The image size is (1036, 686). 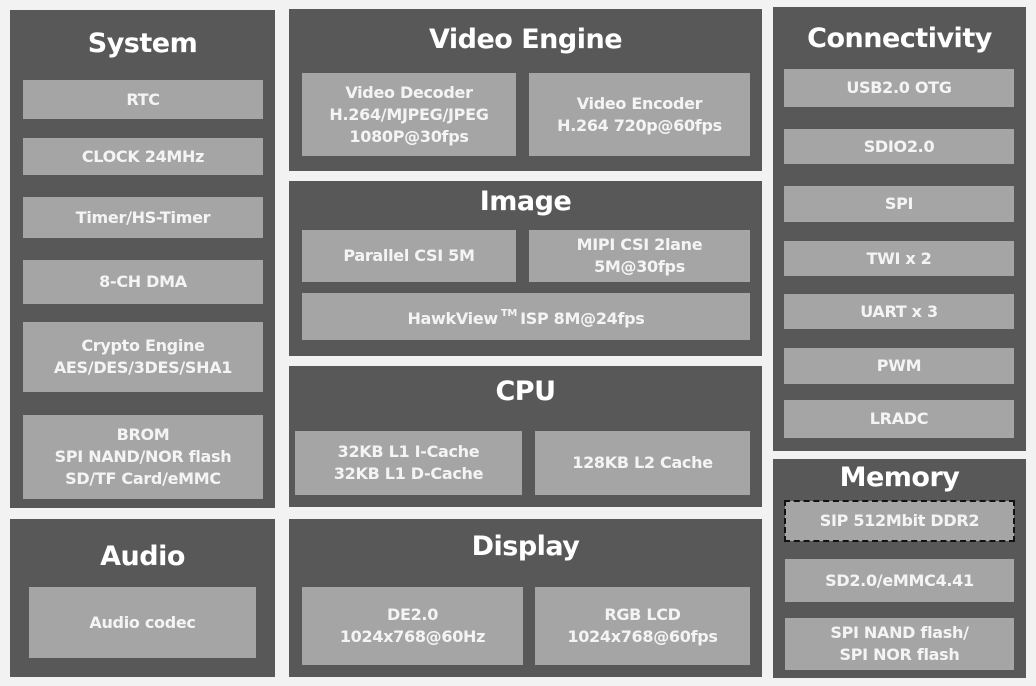 I want to click on spi-block: SPI, so click(x=899, y=204).